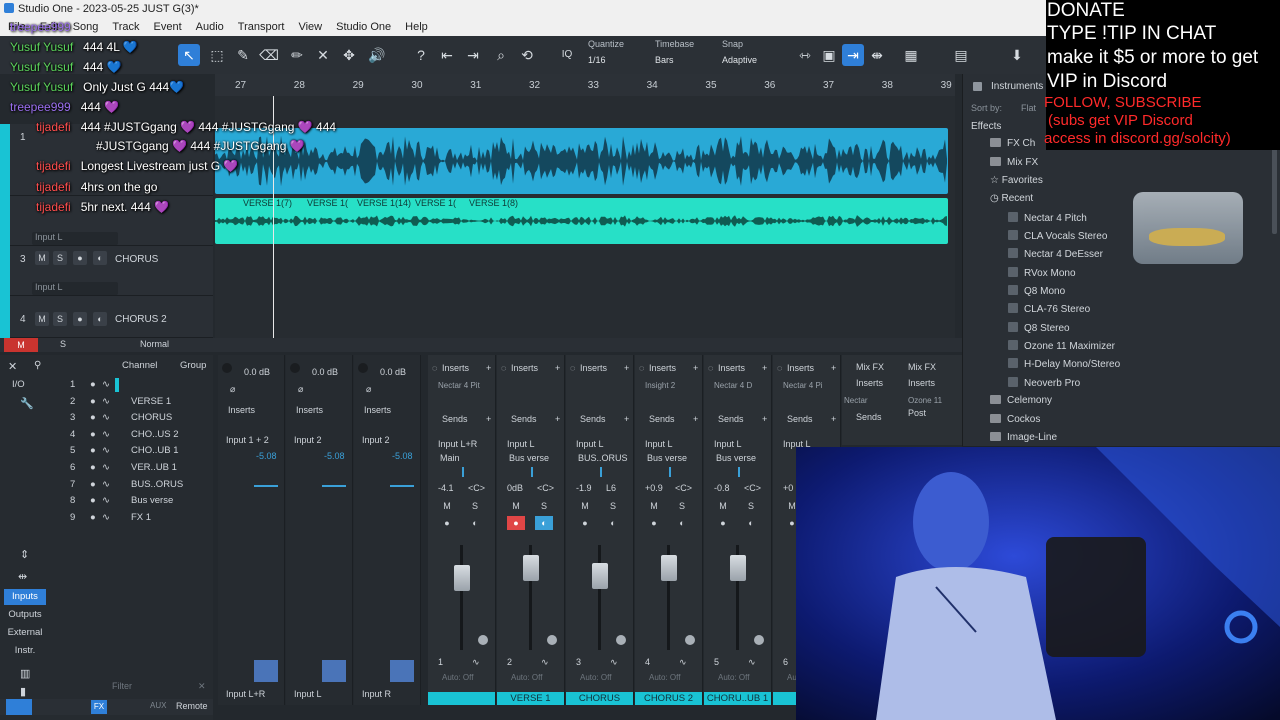 The image size is (1280, 720). Describe the element at coordinates (584, 488) in the screenshot. I see `volume-value: -1.9` at that location.